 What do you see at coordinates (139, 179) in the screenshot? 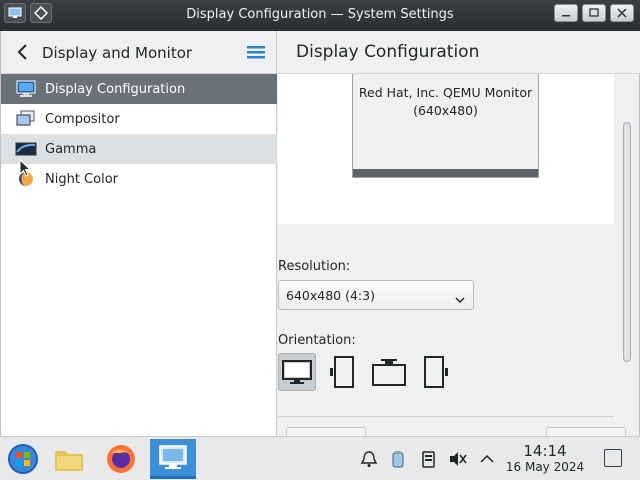
I see `sidebar-item-night-color: Night Color` at bounding box center [139, 179].